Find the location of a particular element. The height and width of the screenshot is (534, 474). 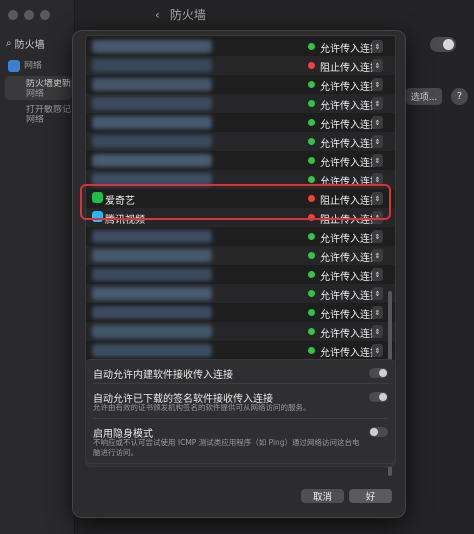

builtin-software-switch is located at coordinates (378, 373).